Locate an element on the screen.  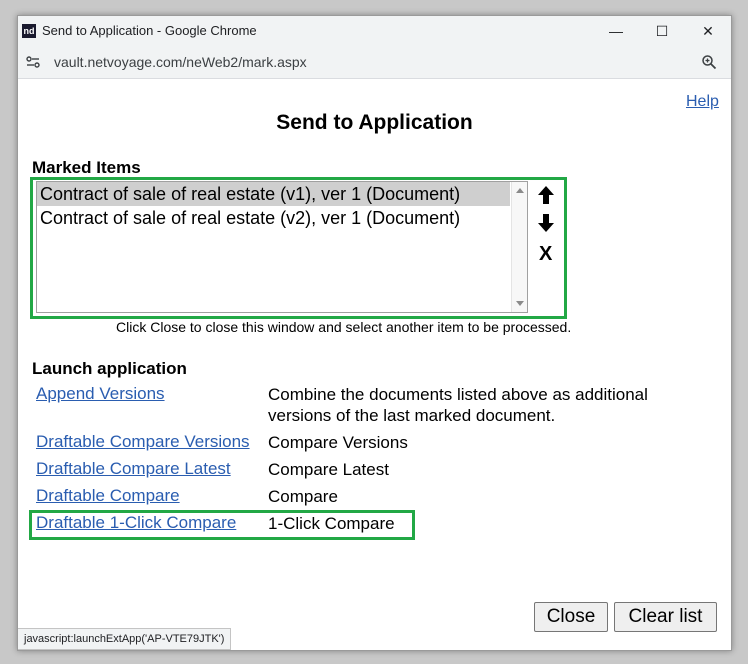
scroll-down-icon is located at coordinates (520, 303).